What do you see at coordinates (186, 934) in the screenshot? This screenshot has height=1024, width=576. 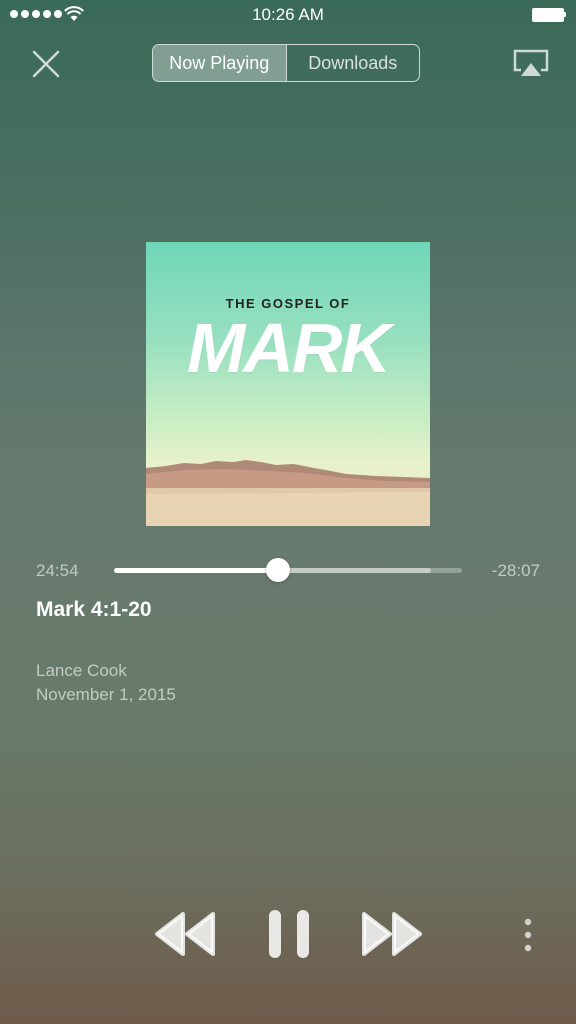 I see `rewind-icon` at bounding box center [186, 934].